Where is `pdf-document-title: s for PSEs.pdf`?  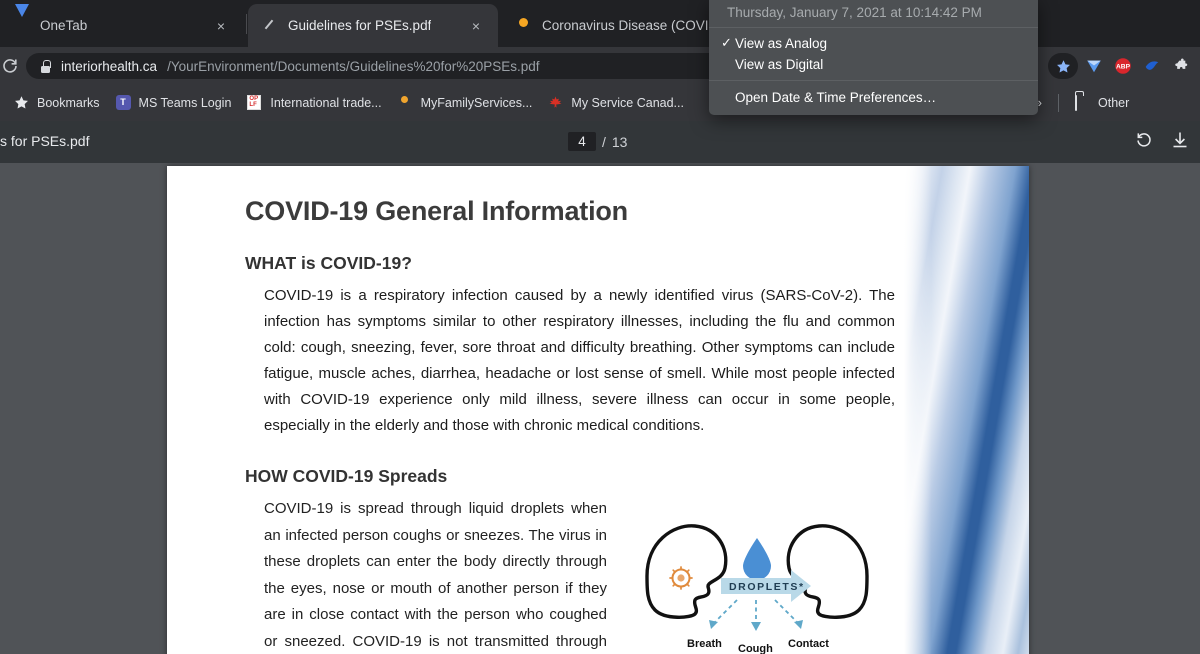
pdf-document-title: s for PSEs.pdf is located at coordinates (45, 141).